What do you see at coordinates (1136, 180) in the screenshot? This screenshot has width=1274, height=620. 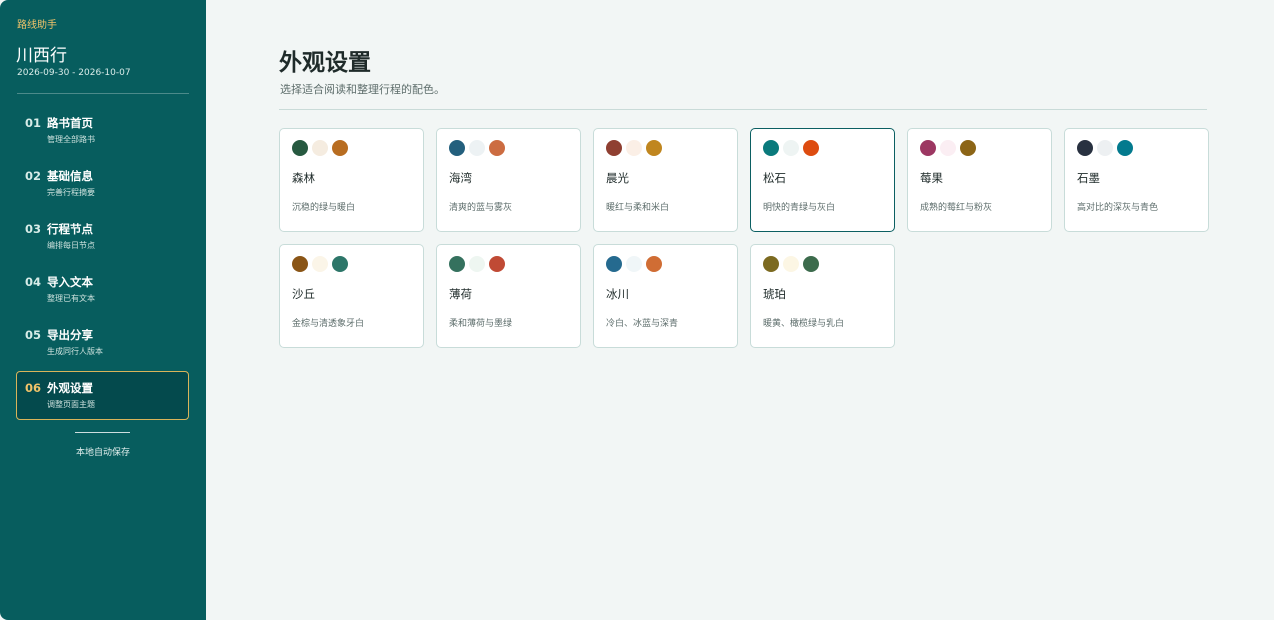 I see `theme-card: 石墨 高对比的深灰与青色` at bounding box center [1136, 180].